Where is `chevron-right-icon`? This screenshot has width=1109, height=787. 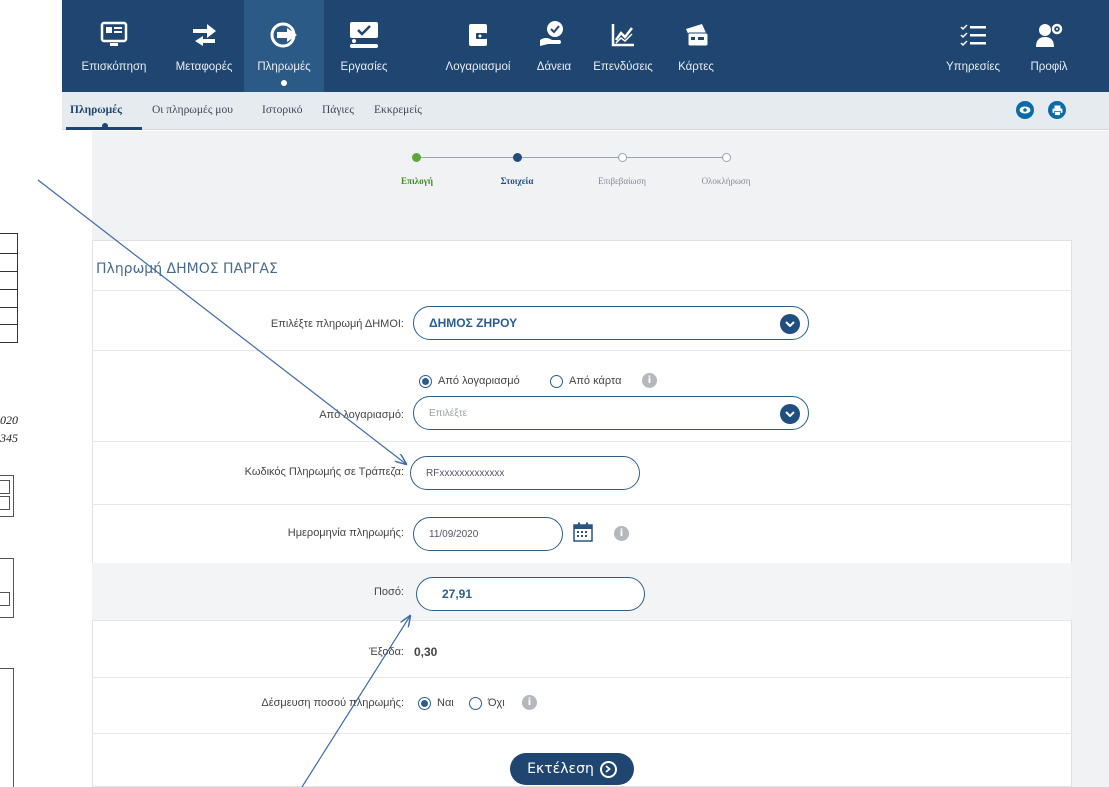
chevron-right-icon is located at coordinates (608, 769).